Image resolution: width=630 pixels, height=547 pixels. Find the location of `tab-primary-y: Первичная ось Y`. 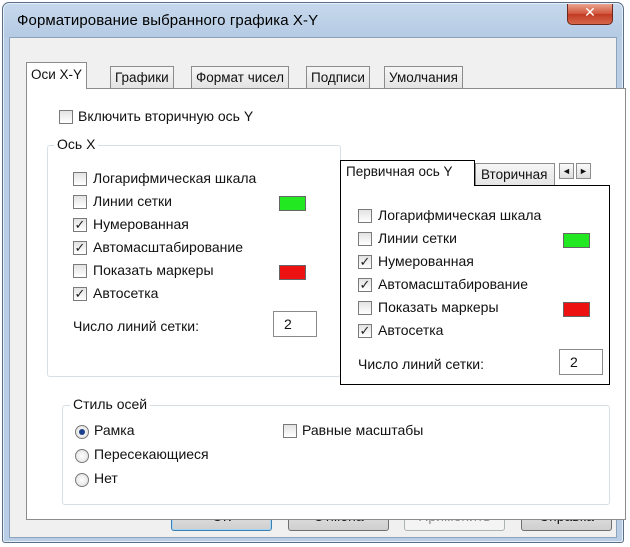

tab-primary-y: Первичная ось Y is located at coordinates (407, 173).